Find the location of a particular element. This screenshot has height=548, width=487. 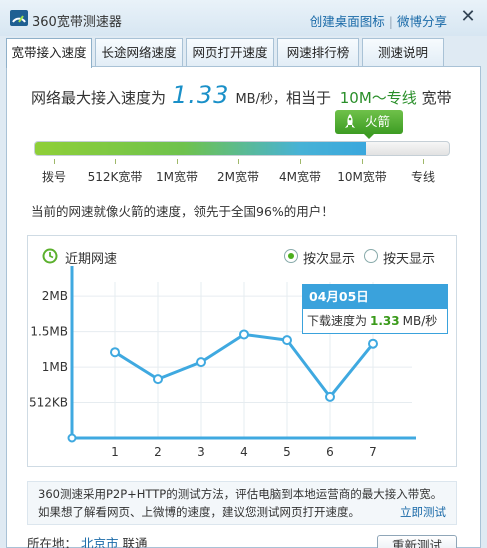

y-tick-label: 2MB is located at coordinates (55, 296).